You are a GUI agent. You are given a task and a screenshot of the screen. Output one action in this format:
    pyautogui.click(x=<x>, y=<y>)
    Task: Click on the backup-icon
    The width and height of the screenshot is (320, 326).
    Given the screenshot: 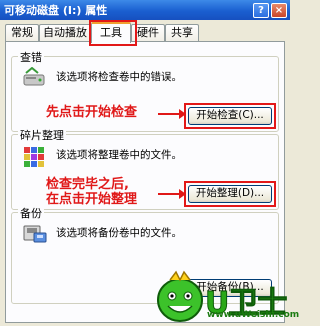 What is the action you would take?
    pyautogui.click(x=35, y=234)
    